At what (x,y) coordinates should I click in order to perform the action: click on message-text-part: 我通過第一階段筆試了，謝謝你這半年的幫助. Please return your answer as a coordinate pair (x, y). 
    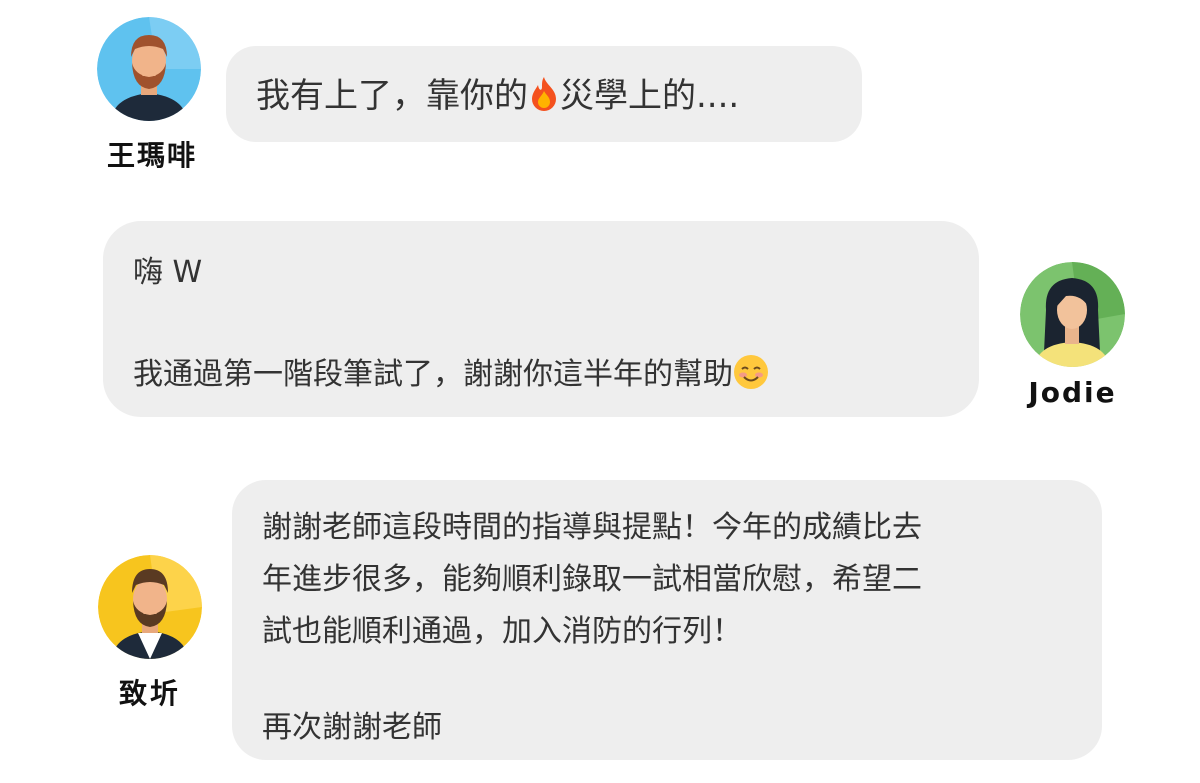
    Looking at the image, I should click on (433, 374).